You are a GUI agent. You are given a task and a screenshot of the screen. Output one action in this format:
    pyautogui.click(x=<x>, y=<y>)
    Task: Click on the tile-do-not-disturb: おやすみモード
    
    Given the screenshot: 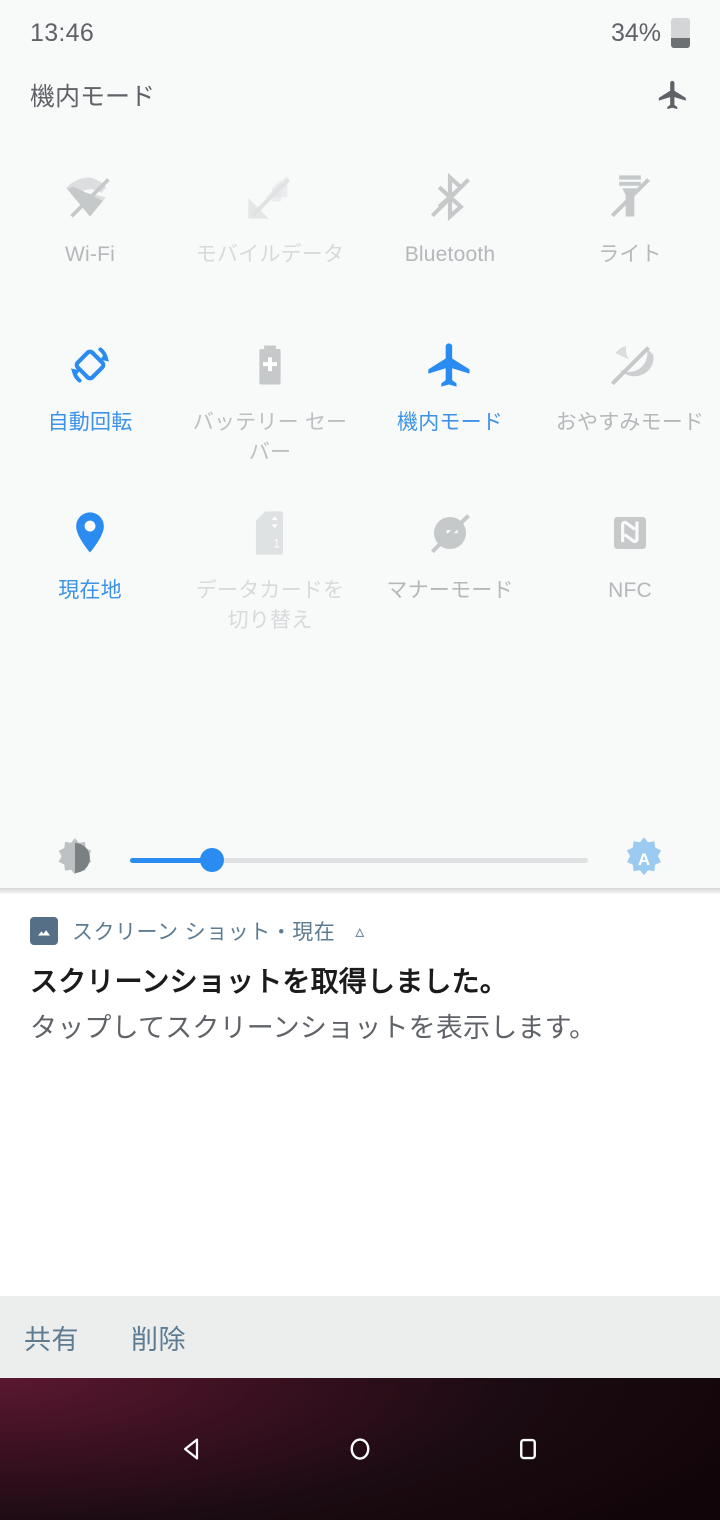 What is the action you would take?
    pyautogui.click(x=630, y=416)
    